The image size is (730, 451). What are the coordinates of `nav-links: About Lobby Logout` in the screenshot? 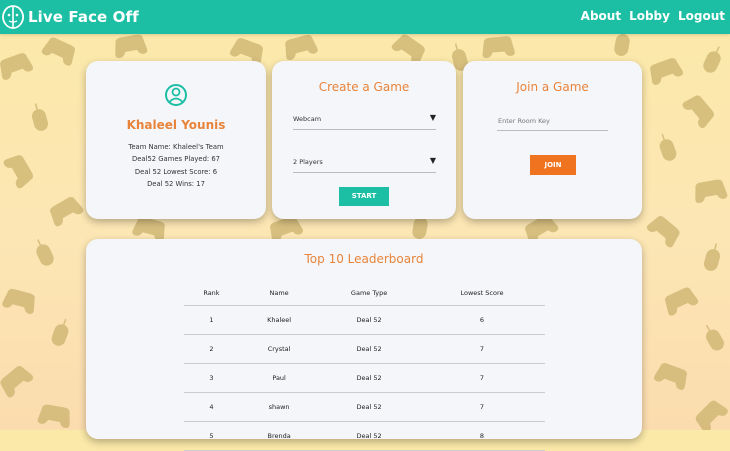 It's located at (653, 16).